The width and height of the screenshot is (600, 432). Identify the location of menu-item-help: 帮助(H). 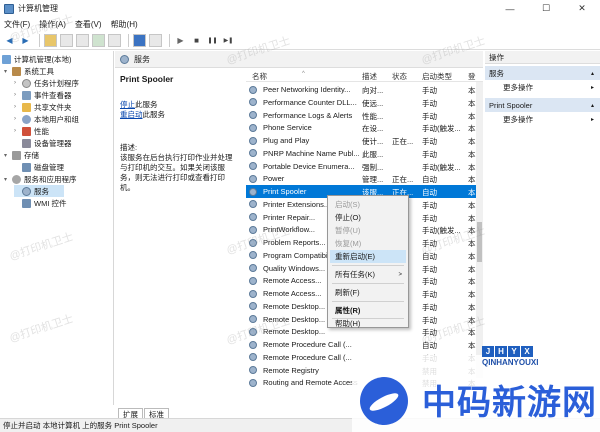
(368, 323).